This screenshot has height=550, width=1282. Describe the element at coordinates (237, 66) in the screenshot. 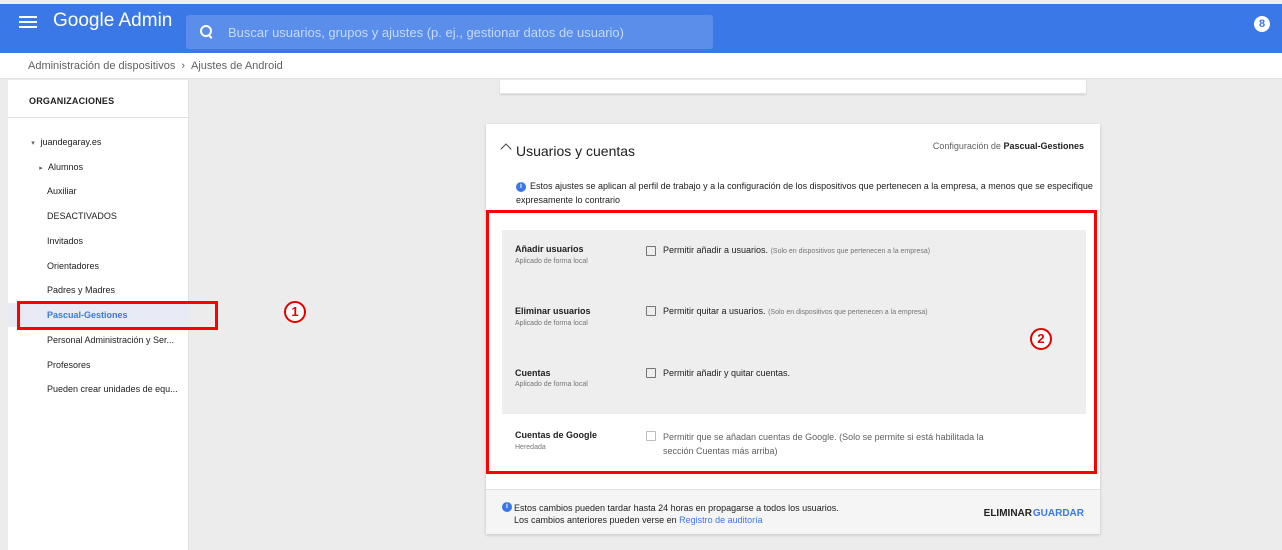

I see `breadcrumb-item-android: Ajustes de Android` at that location.